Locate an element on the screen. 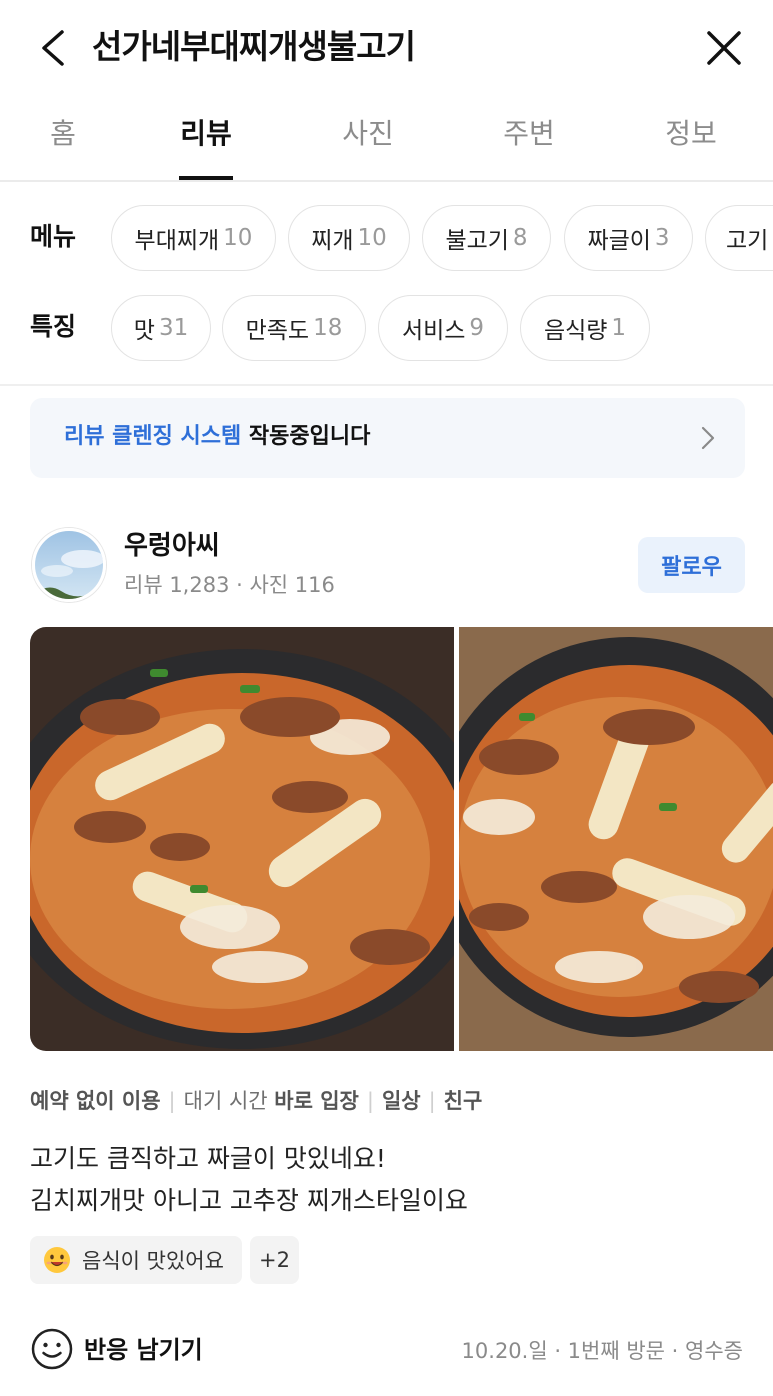 The width and height of the screenshot is (773, 1396). back-arrow-icon is located at coordinates (54, 48).